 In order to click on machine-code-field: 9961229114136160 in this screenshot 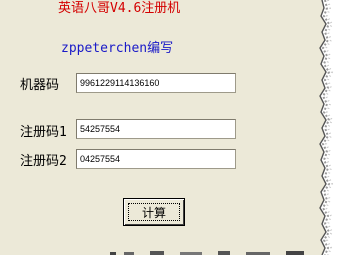, I will do `click(156, 83)`.